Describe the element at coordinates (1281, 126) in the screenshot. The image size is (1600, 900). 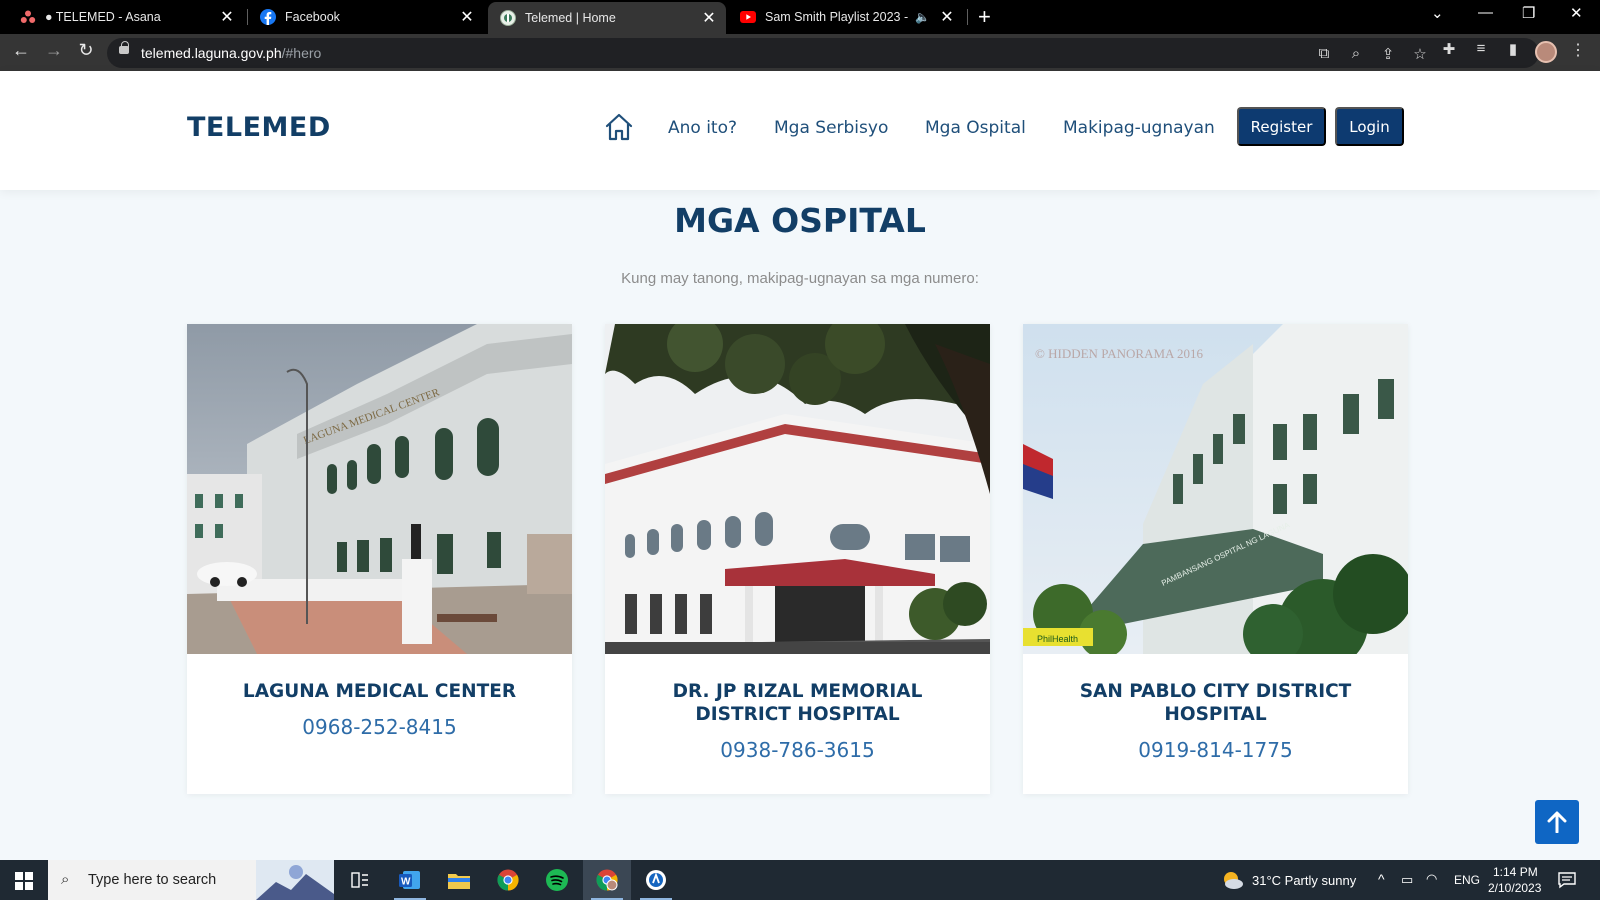
I see `register-button: Register` at that location.